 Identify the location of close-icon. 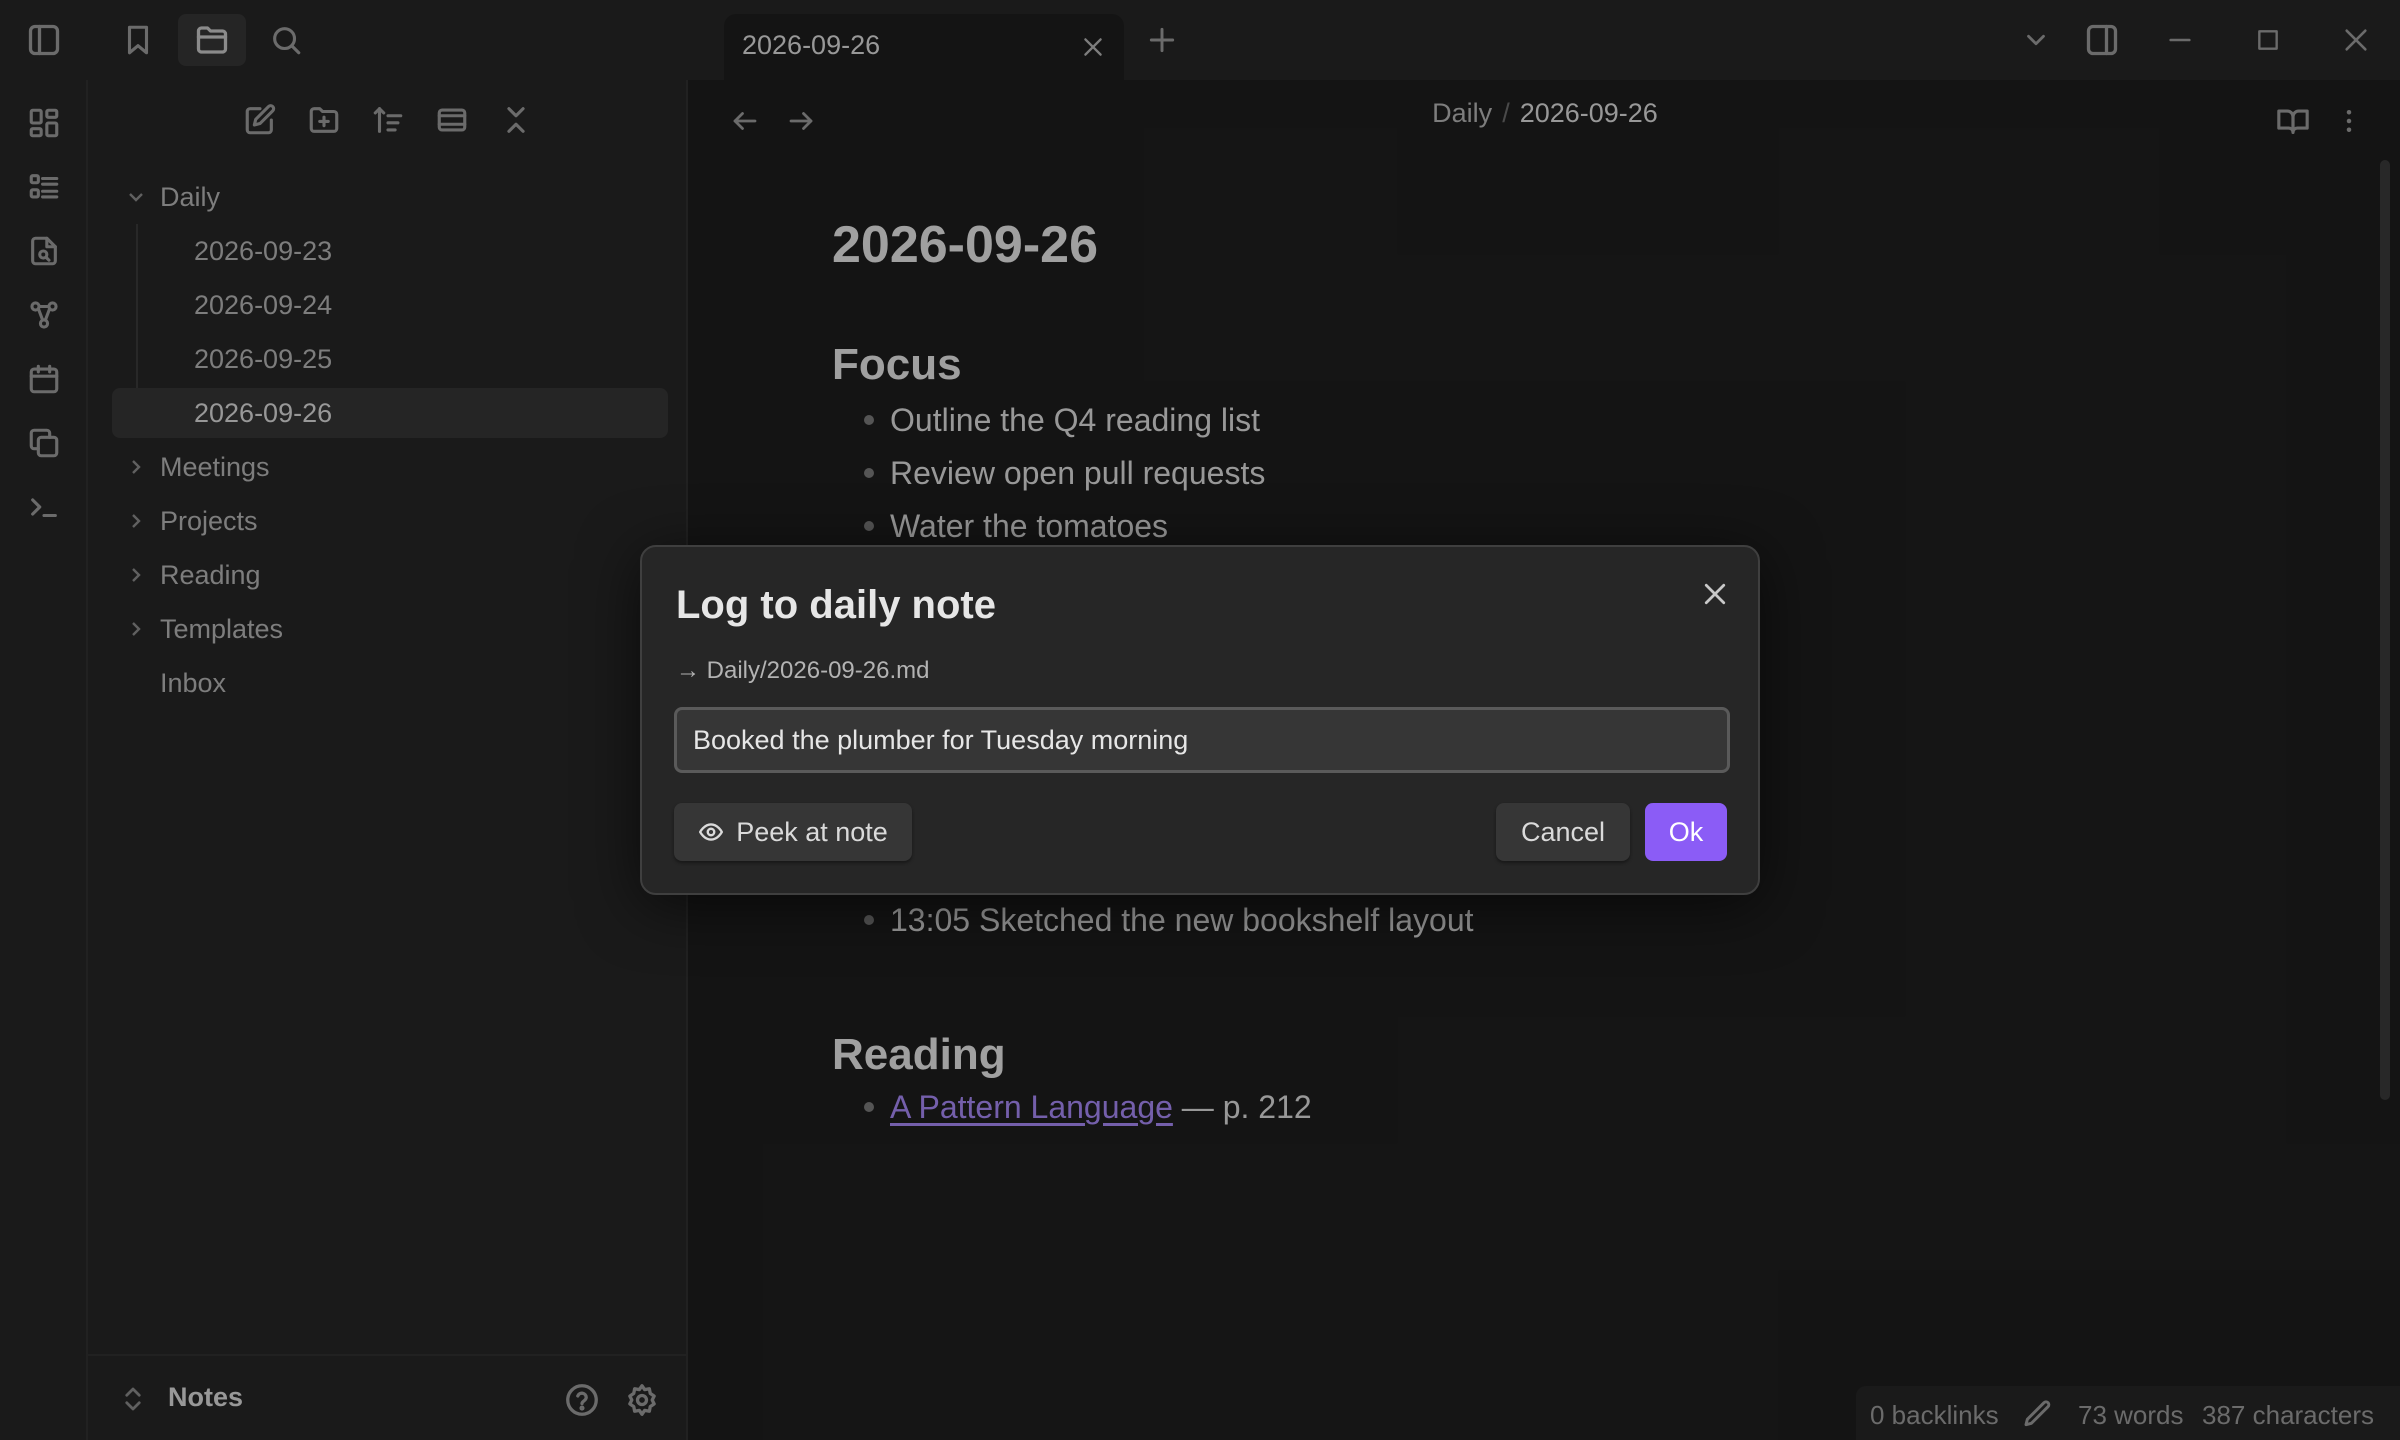
(1715, 594).